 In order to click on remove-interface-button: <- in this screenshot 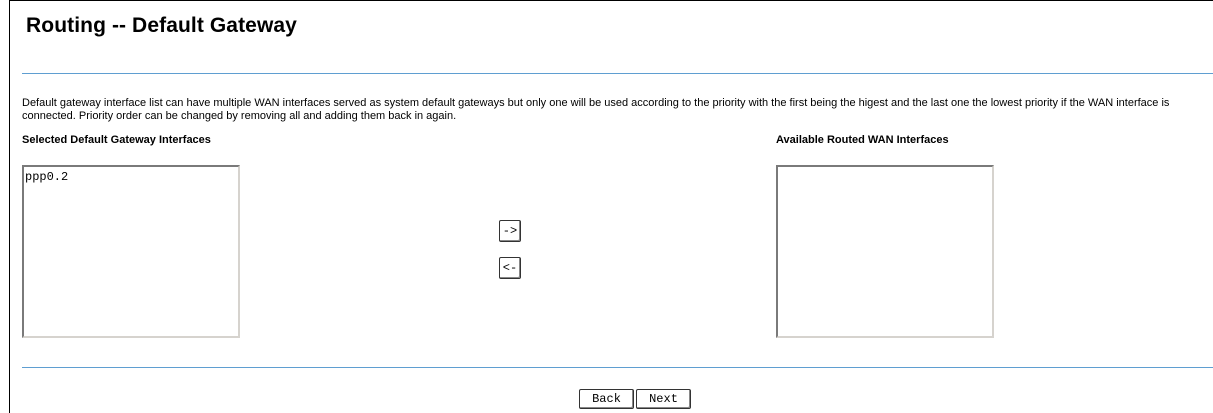, I will do `click(510, 268)`.